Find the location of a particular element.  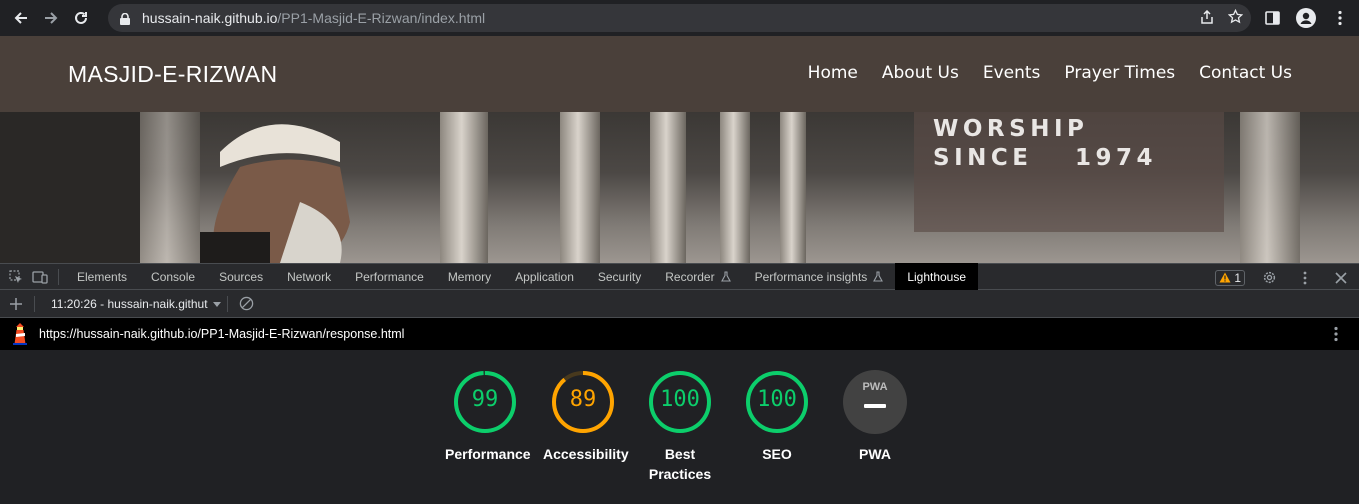

lighthouse-toolbar: 11:20:26 - hussain-naik.githut is located at coordinates (679, 304).